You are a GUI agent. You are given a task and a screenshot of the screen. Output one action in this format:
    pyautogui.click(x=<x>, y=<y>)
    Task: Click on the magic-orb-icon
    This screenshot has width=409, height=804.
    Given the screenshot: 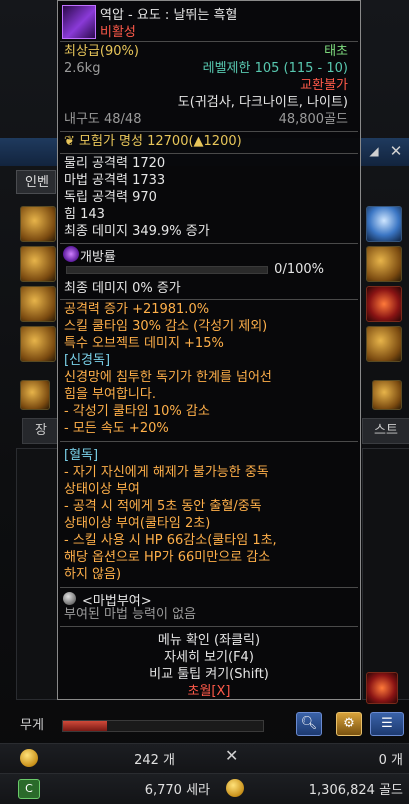 What is the action you would take?
    pyautogui.click(x=69, y=598)
    